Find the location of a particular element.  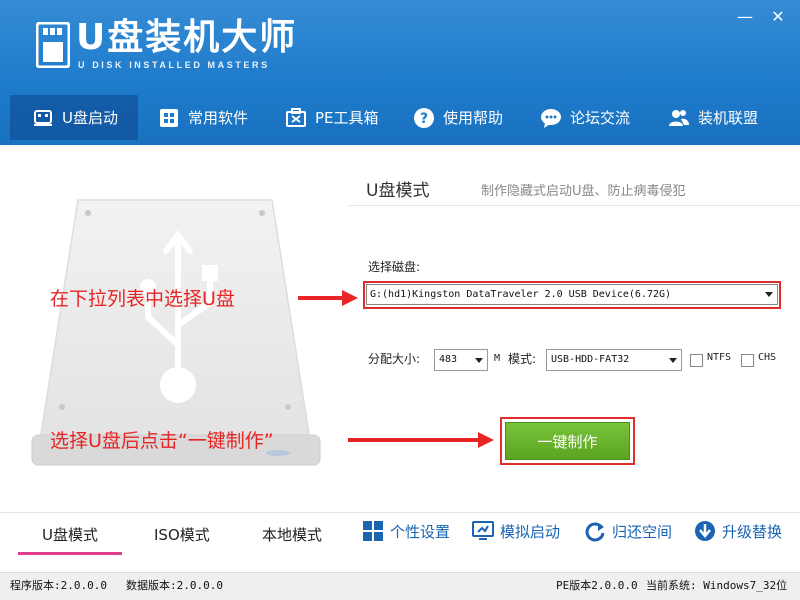

tab-help: ? 使用帮助 is located at coordinates (458, 117).